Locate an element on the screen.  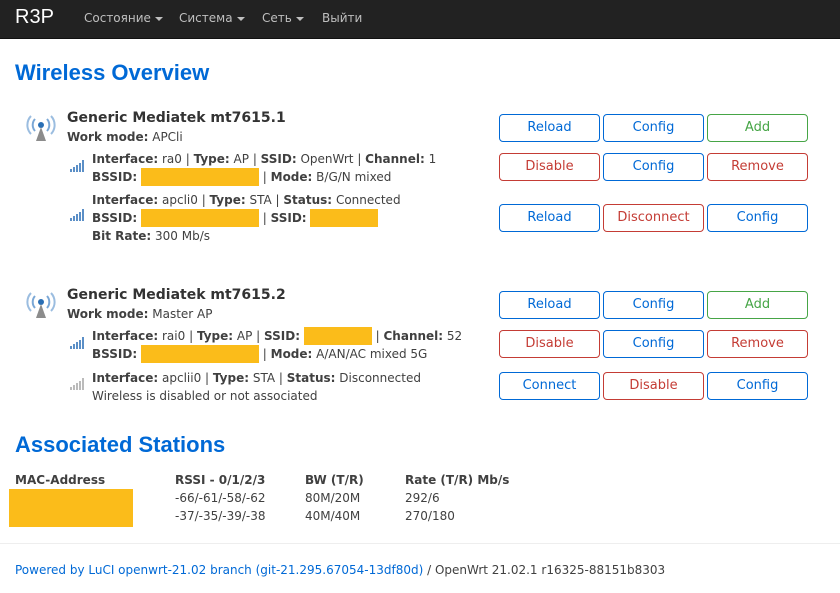
wireless-radio-icon is located at coordinates (41, 128).